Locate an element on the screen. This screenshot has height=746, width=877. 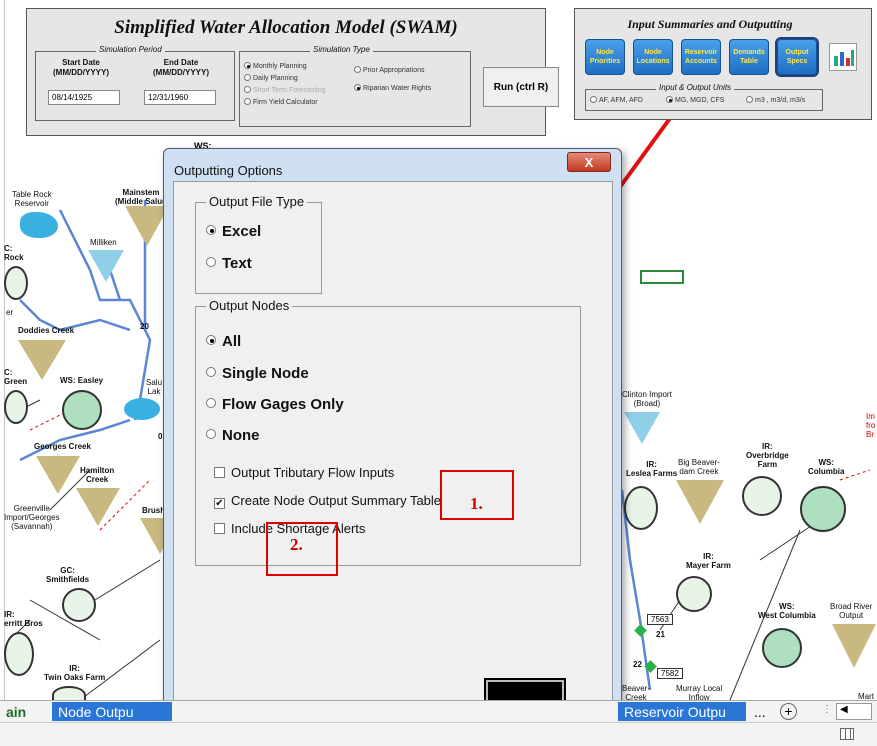
demands-table-button: Demands Table is located at coordinates (749, 57).